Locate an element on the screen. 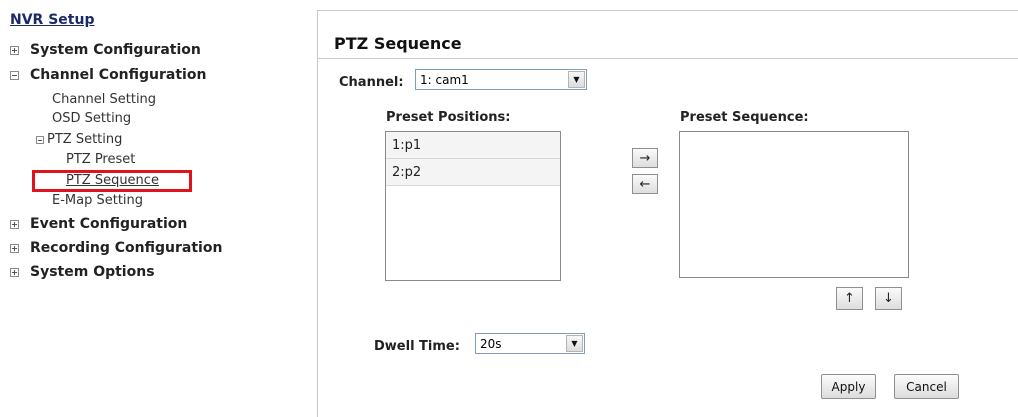  up-arrow-icon: ↑ is located at coordinates (849, 298).